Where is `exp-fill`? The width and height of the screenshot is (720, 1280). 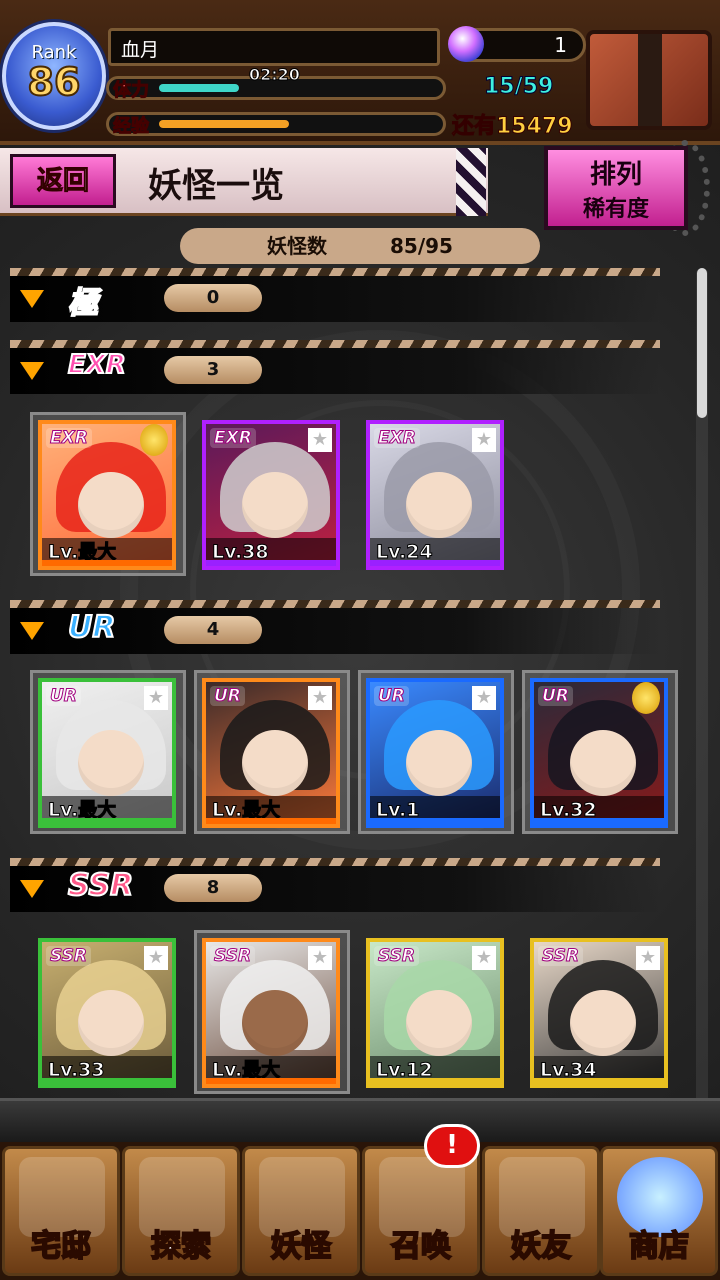
exp-fill is located at coordinates (224, 124).